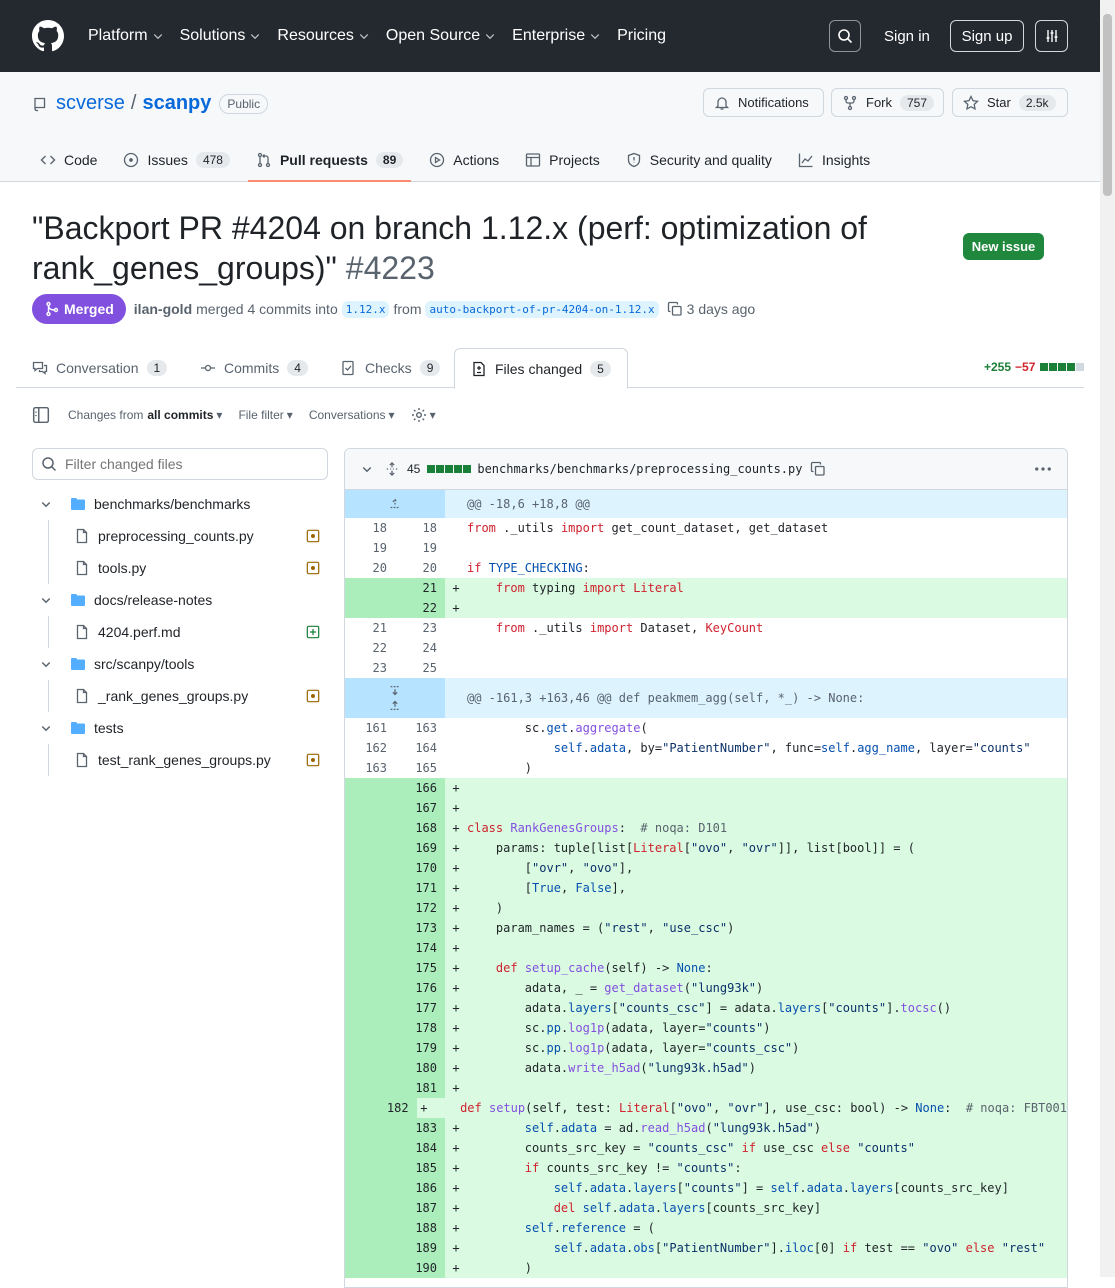  What do you see at coordinates (370, 768) in the screenshot?
I see `old-line-number: 163` at bounding box center [370, 768].